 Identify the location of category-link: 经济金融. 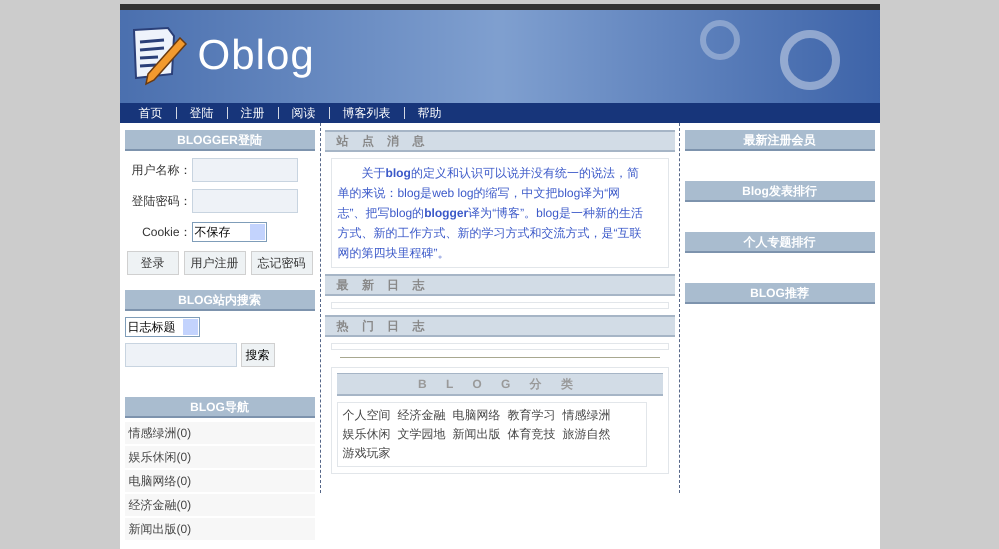
(422, 415).